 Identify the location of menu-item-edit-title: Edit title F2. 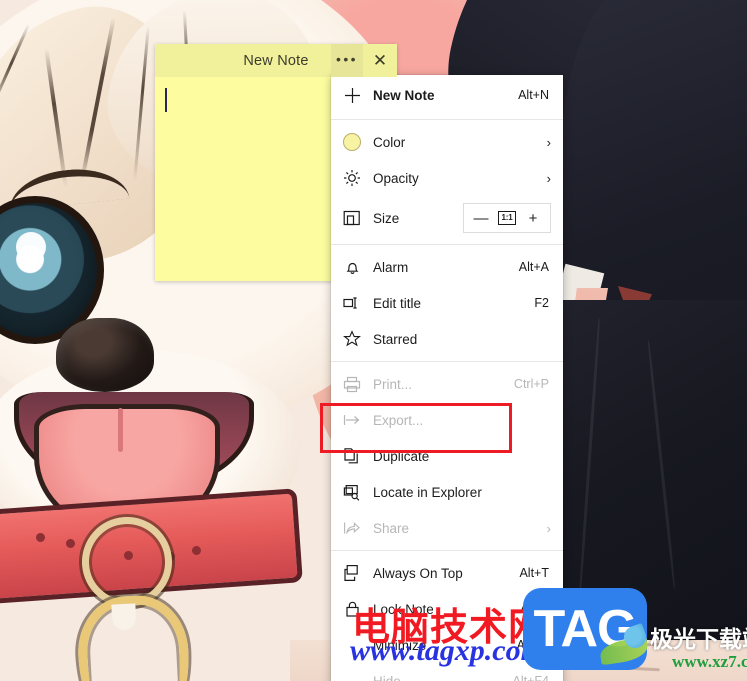
(447, 303).